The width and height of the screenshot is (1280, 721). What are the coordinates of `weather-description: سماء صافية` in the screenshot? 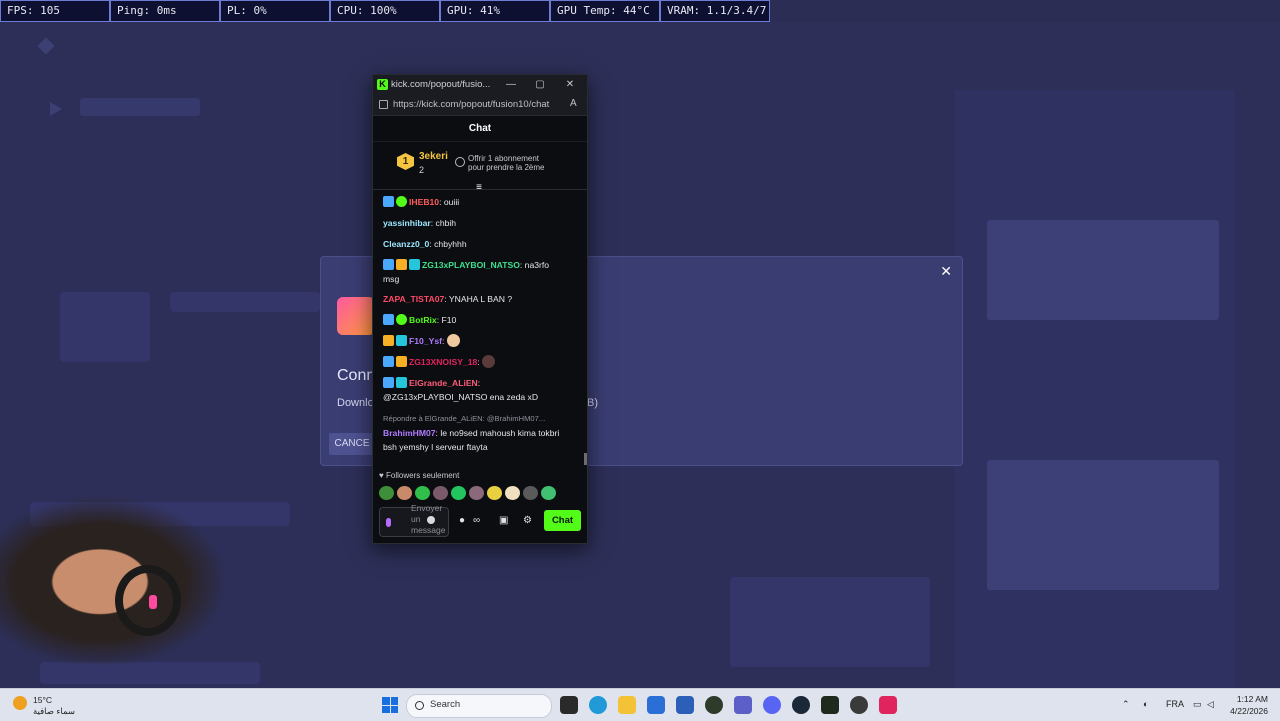 It's located at (54, 711).